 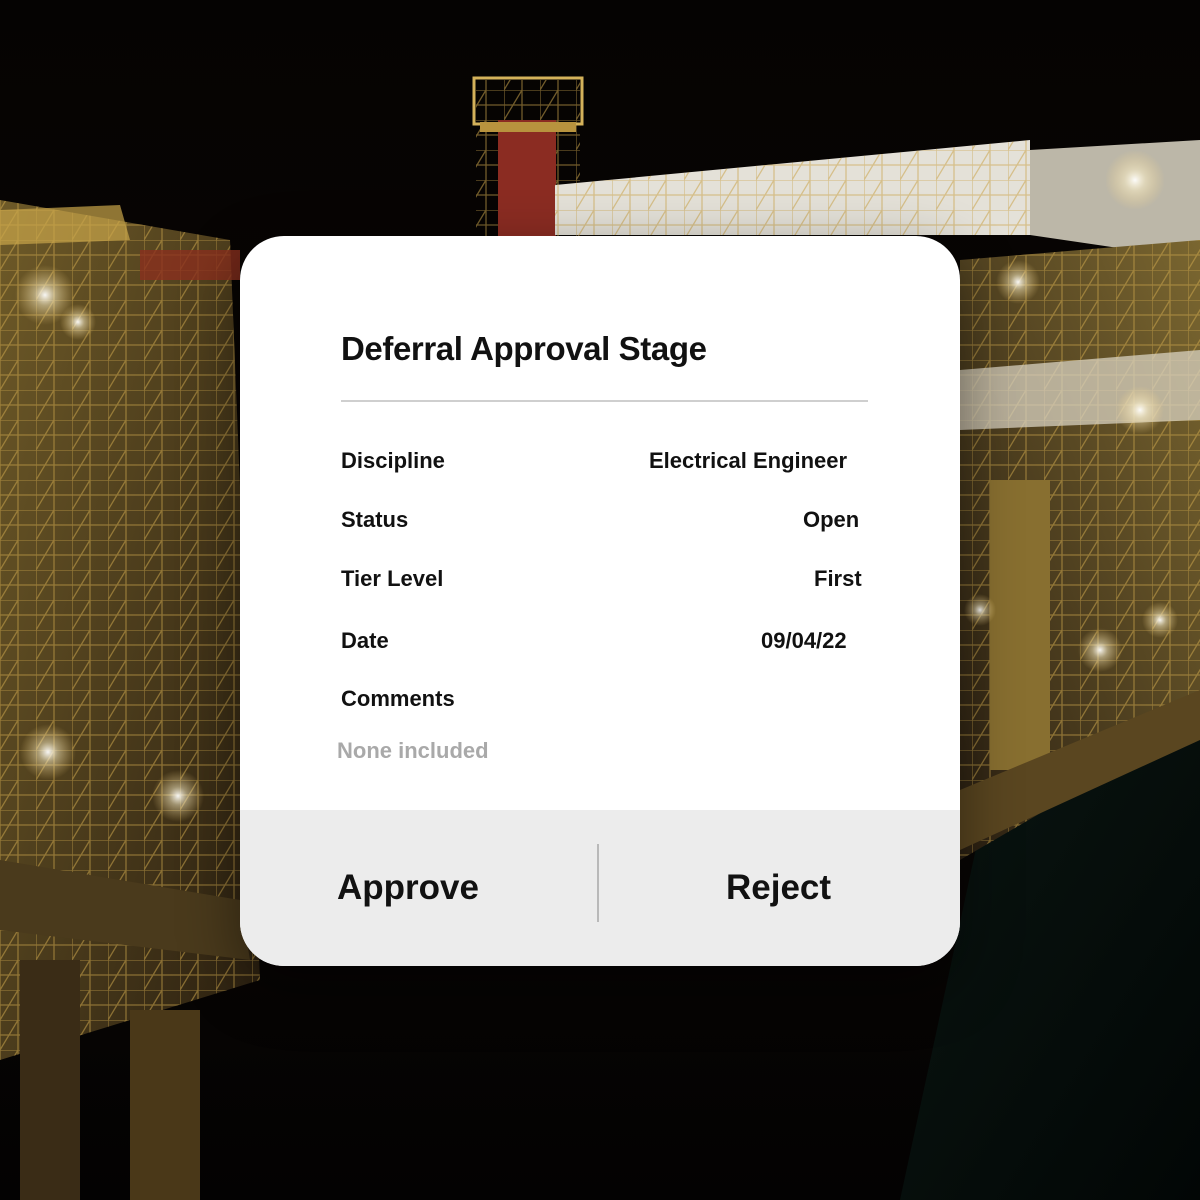 What do you see at coordinates (804, 640) in the screenshot?
I see `date-value: 09/04/22` at bounding box center [804, 640].